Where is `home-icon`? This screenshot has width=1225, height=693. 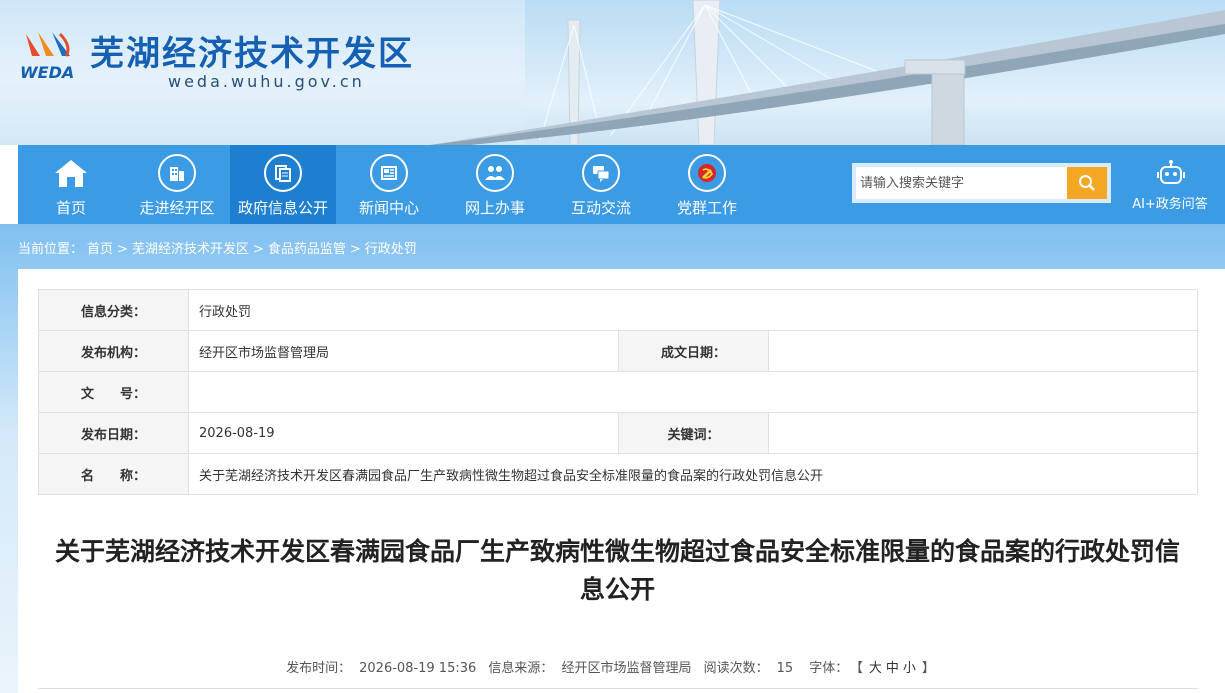 home-icon is located at coordinates (71, 173).